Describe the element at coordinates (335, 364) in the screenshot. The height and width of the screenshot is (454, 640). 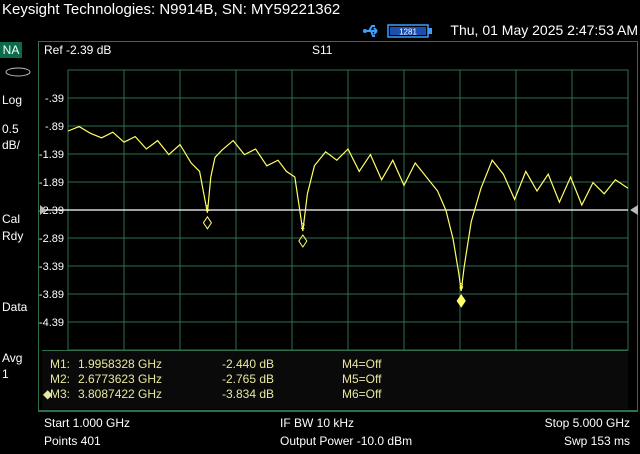
I see `marker-row: M1: 1.9958328 GHz -2.440 dB M4=Off` at that location.